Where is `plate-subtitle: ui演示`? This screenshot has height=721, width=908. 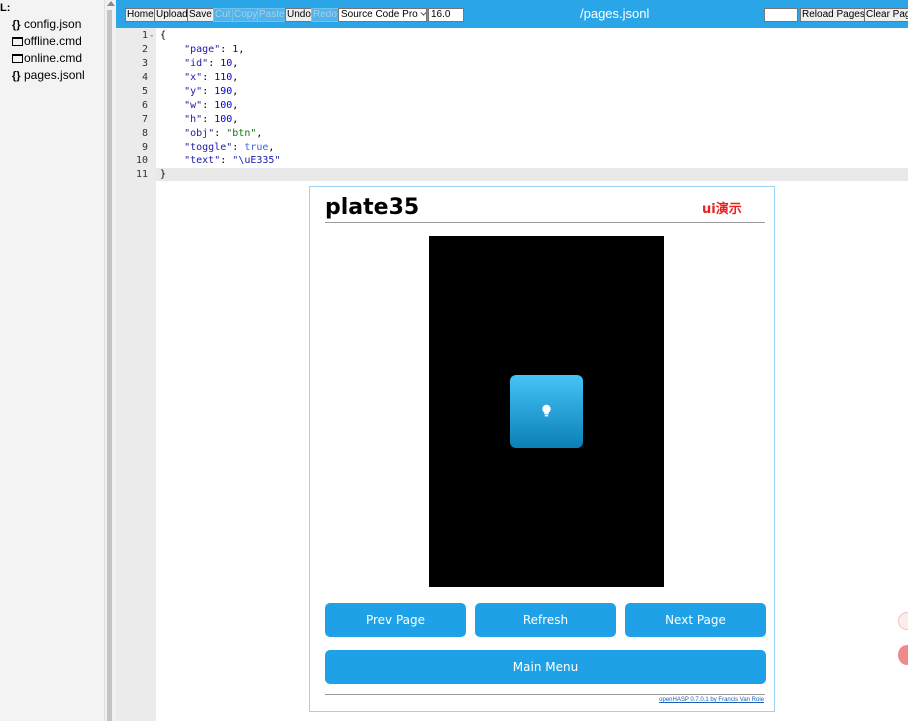
plate-subtitle: ui演示 is located at coordinates (722, 209).